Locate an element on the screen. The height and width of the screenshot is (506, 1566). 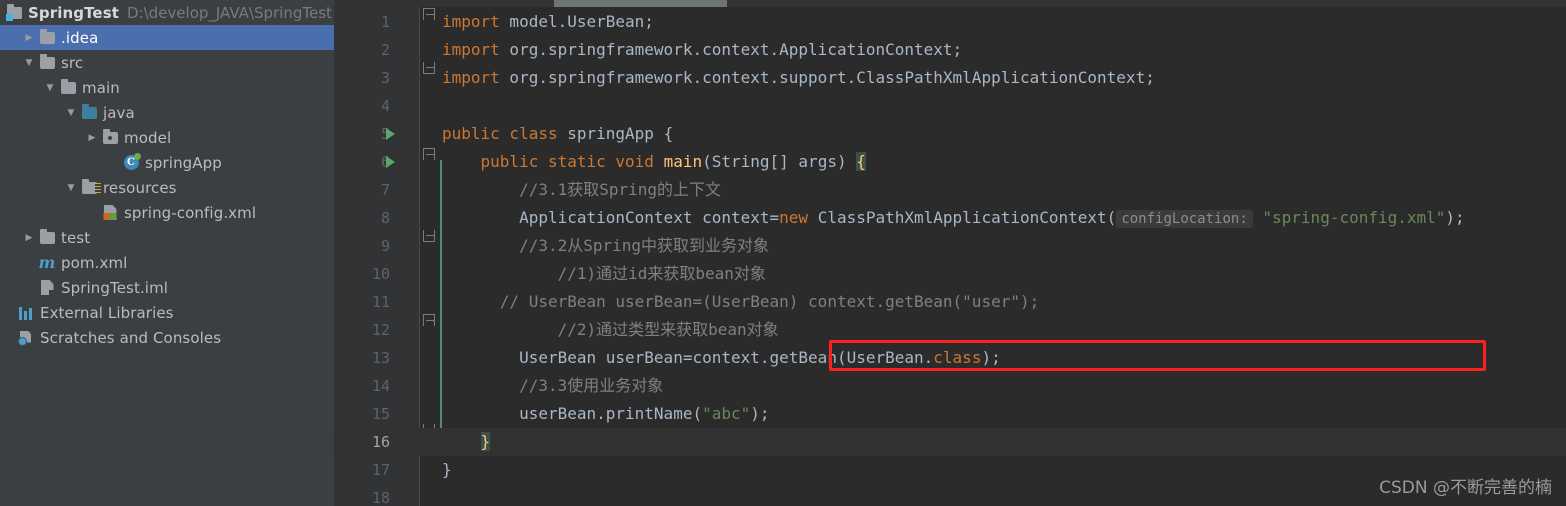
project-root-row: SpringTest D:\develop_JAVA\SpringTest is located at coordinates (167, 12).